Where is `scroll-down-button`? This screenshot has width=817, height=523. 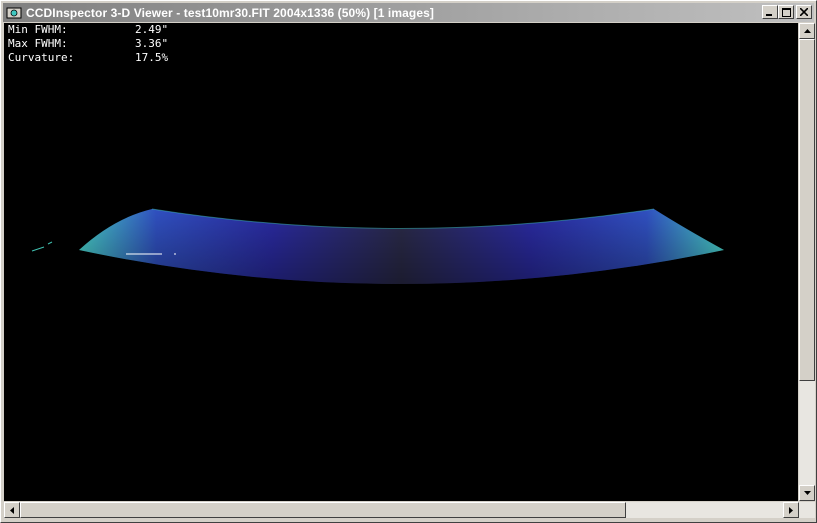
scroll-down-button is located at coordinates (807, 493).